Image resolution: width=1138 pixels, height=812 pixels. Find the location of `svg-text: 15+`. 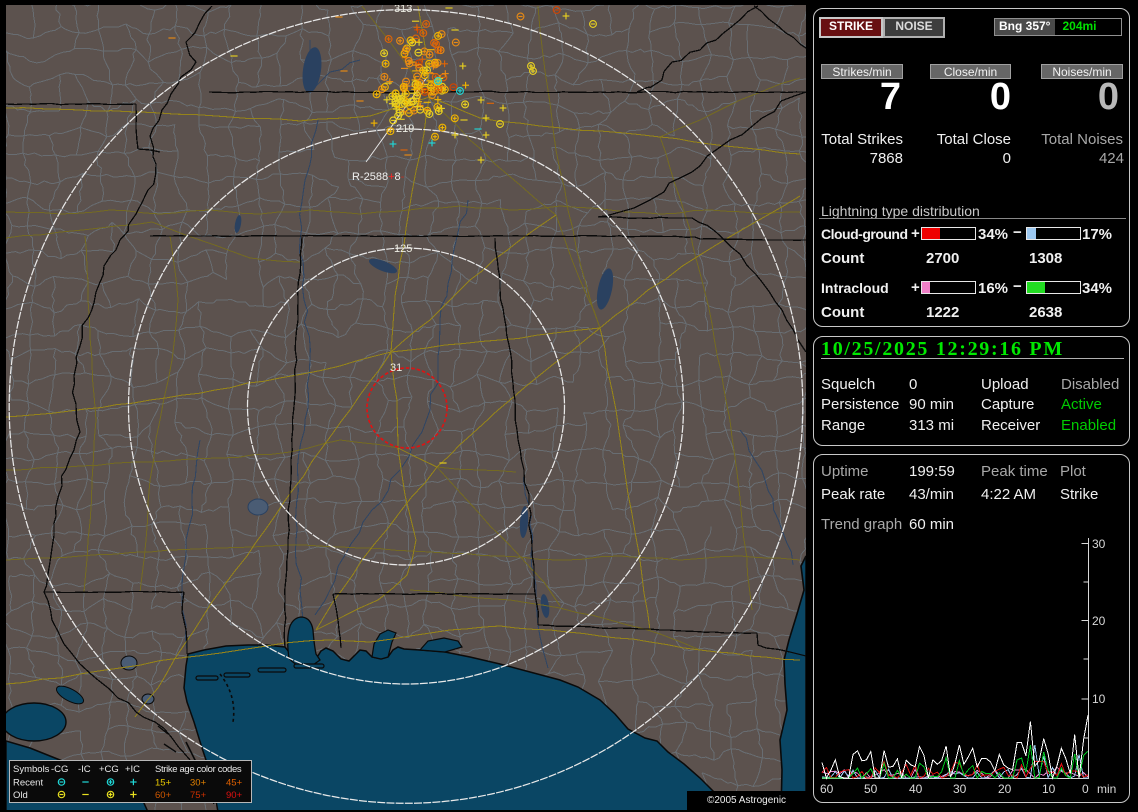

svg-text: 15+ is located at coordinates (163, 783).